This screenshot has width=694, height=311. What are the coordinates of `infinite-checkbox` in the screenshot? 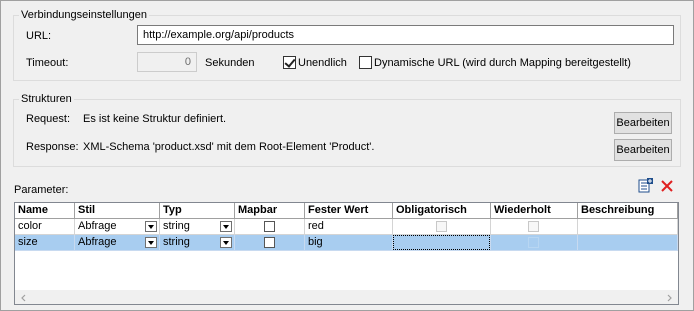 It's located at (289, 62).